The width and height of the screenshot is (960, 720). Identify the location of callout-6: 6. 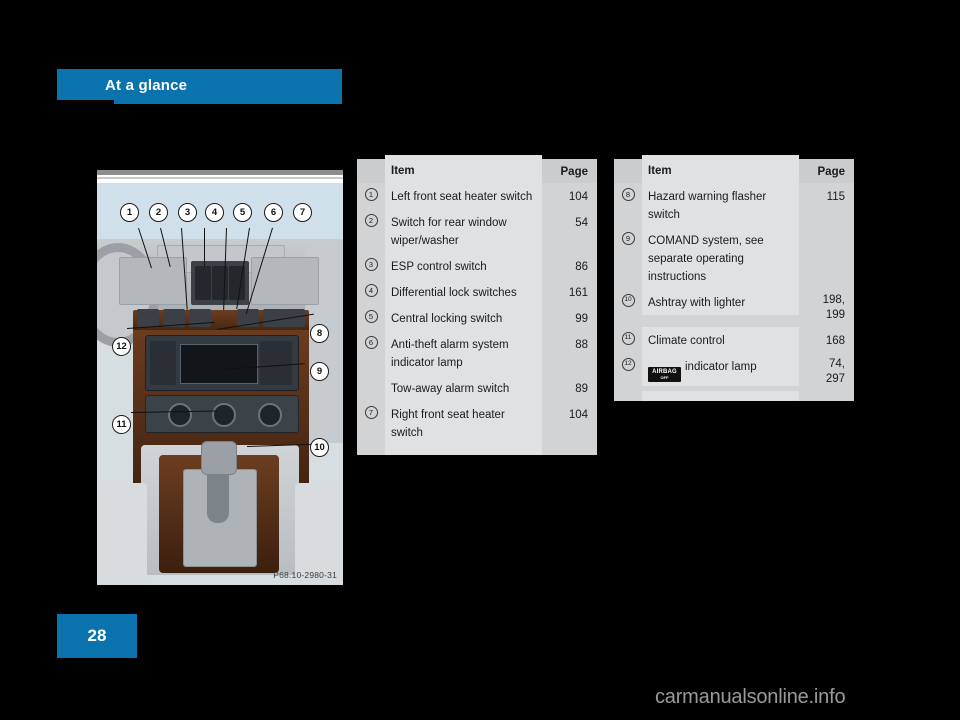
(273, 212).